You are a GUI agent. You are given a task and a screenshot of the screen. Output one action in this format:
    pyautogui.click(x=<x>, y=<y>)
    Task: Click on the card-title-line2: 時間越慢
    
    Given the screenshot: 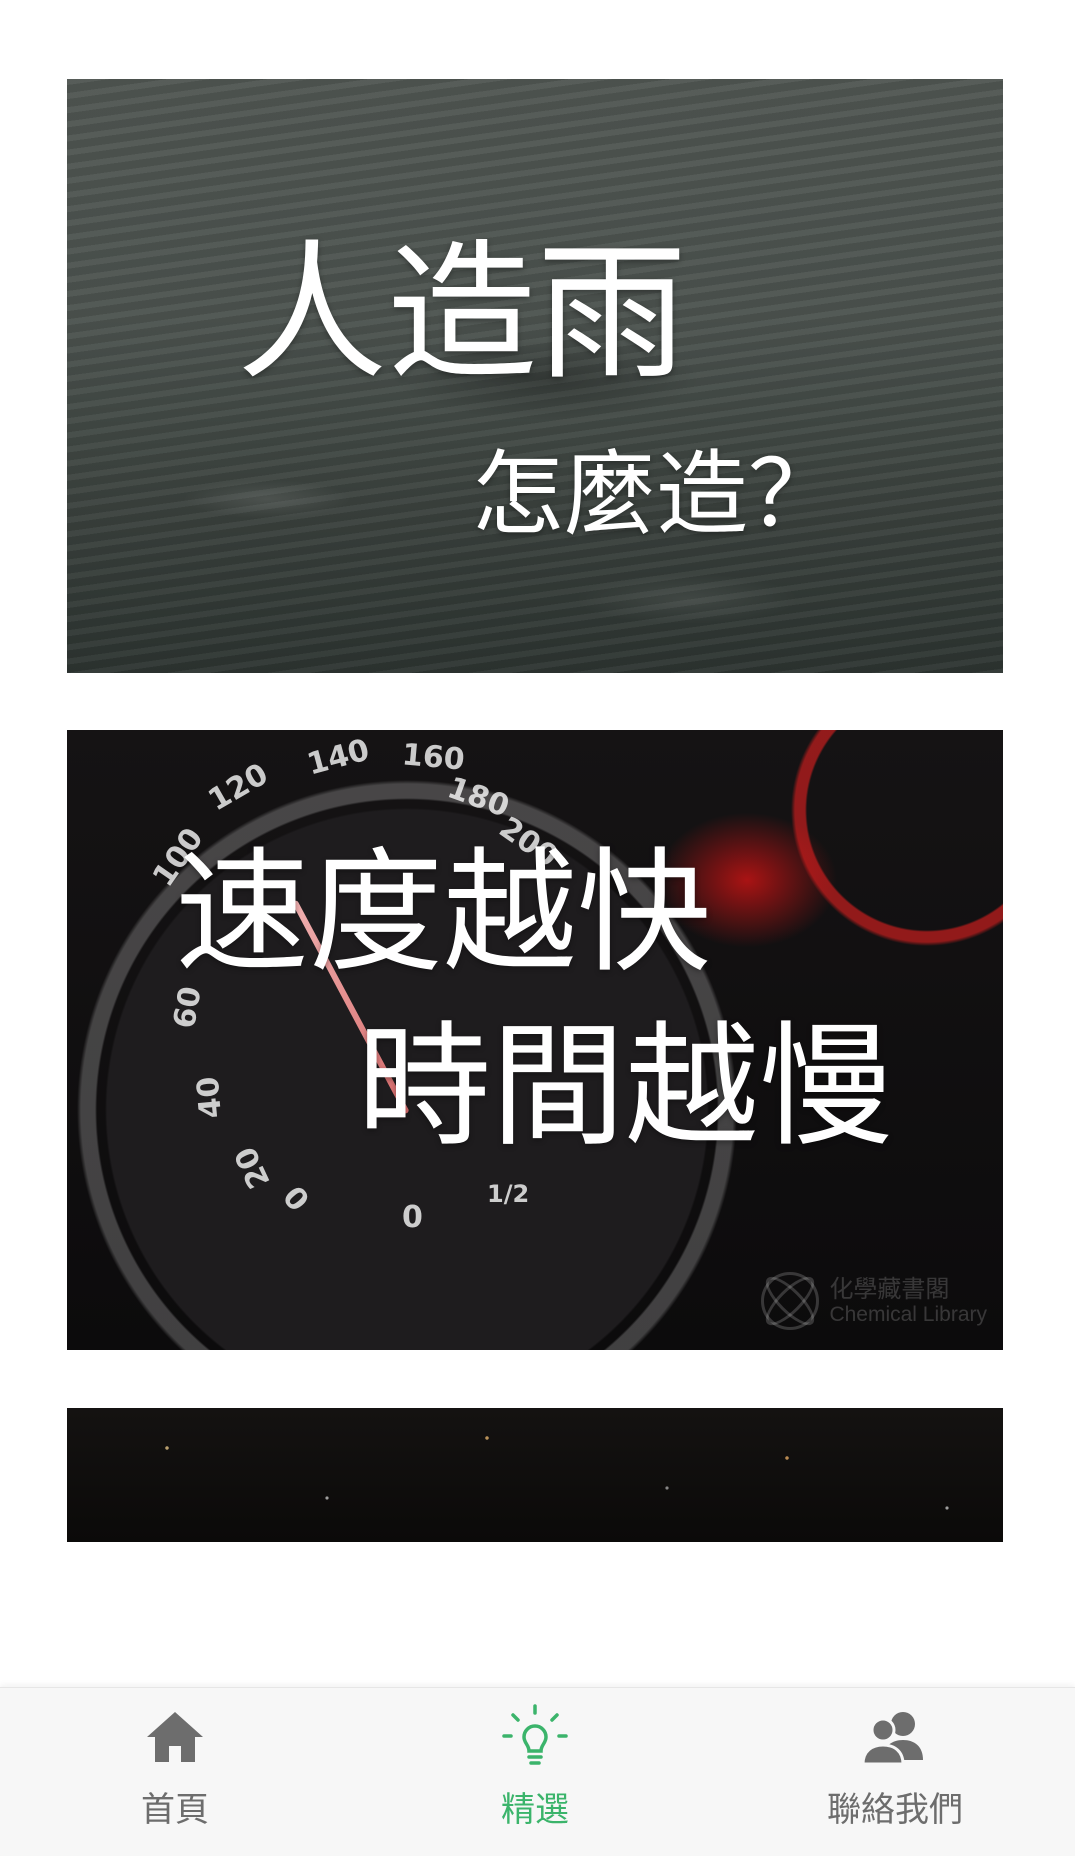 What is the action you would take?
    pyautogui.click(x=625, y=1087)
    